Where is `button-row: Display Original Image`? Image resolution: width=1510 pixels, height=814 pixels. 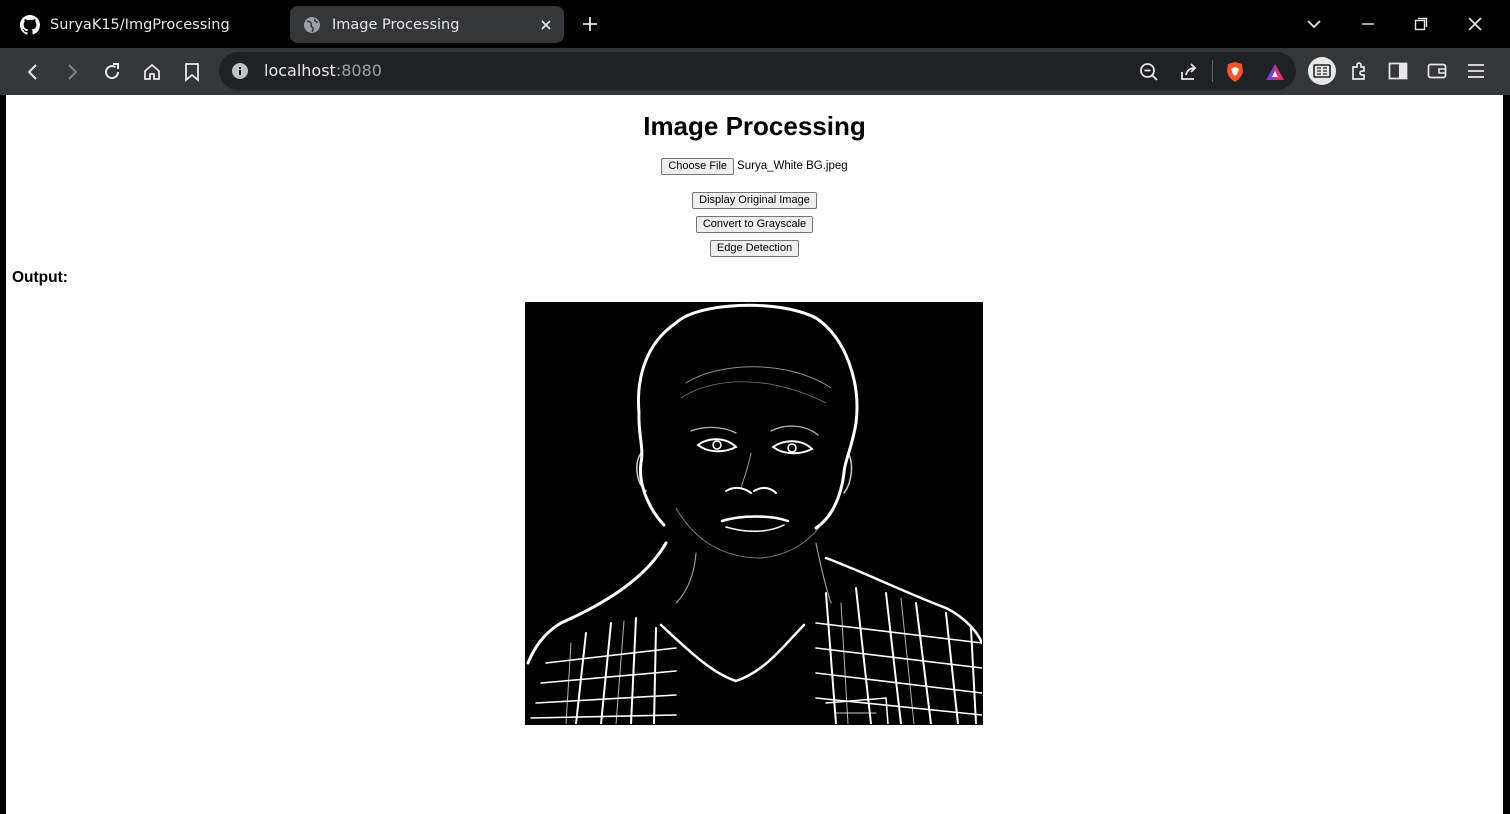
button-row: Display Original Image is located at coordinates (754, 199).